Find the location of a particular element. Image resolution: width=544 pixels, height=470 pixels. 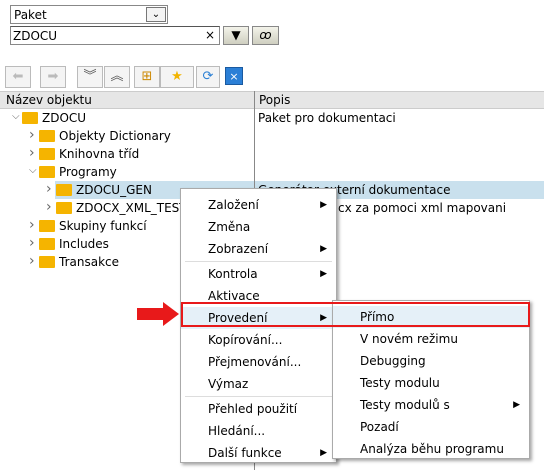

menu-item: Kontrola ▶ is located at coordinates (258, 274).